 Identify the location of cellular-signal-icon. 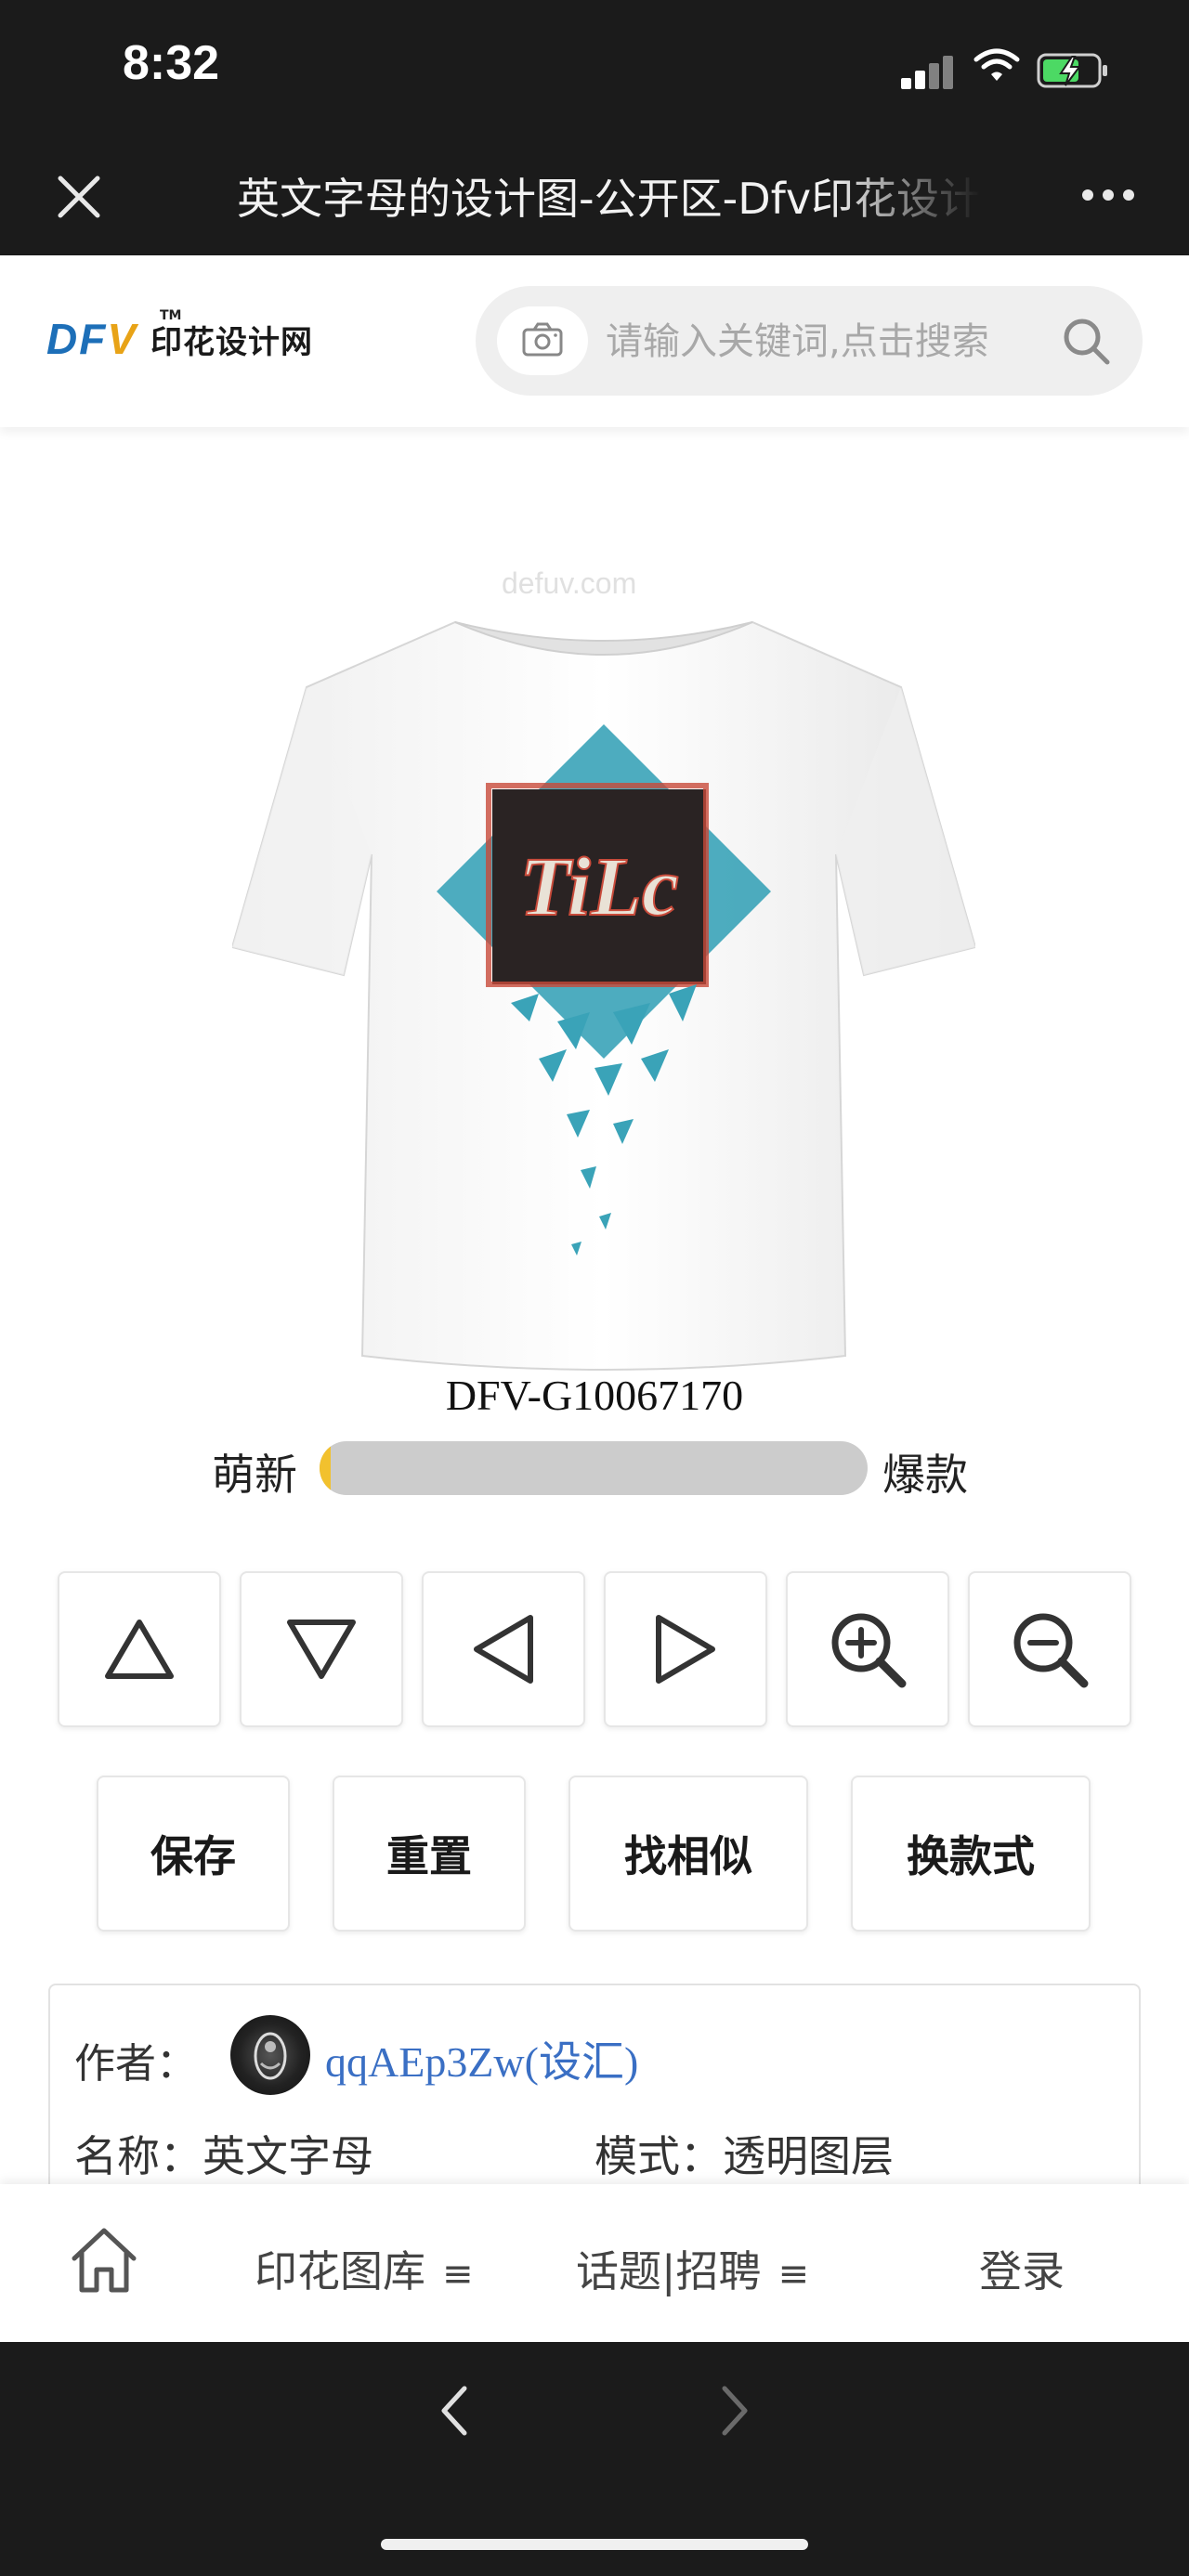
(929, 70).